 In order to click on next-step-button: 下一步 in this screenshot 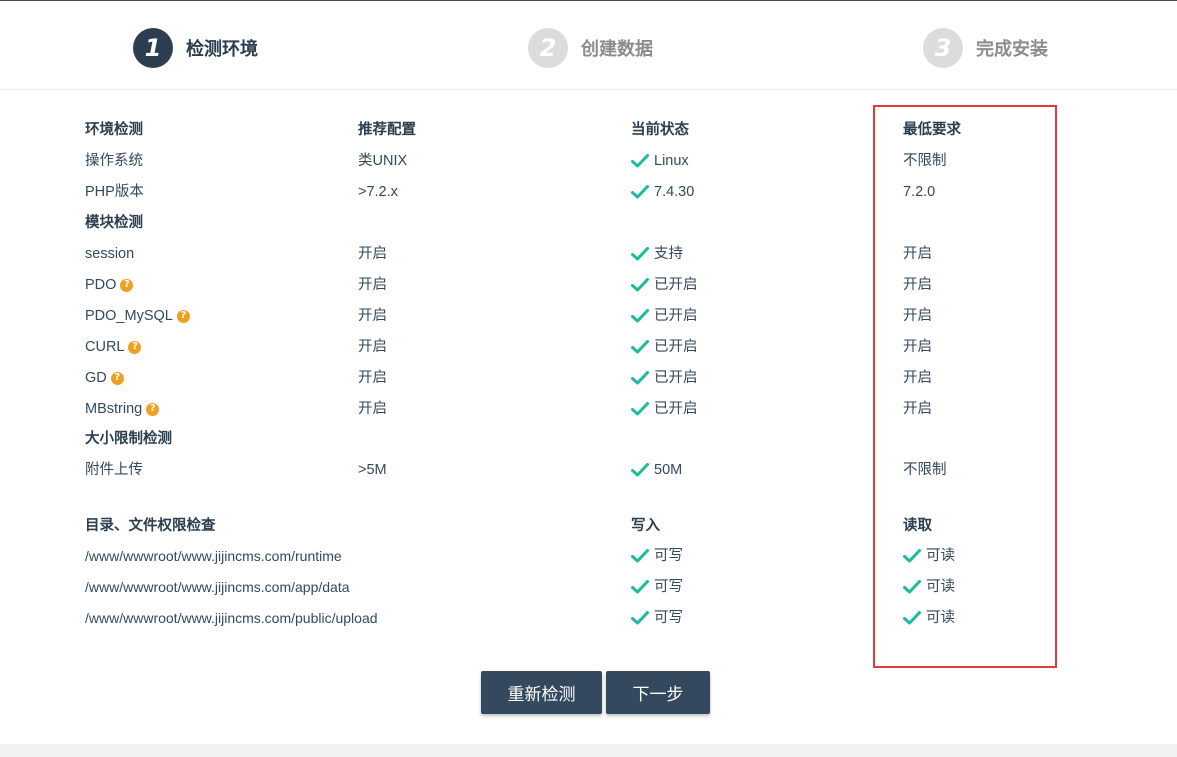, I will do `click(658, 692)`.